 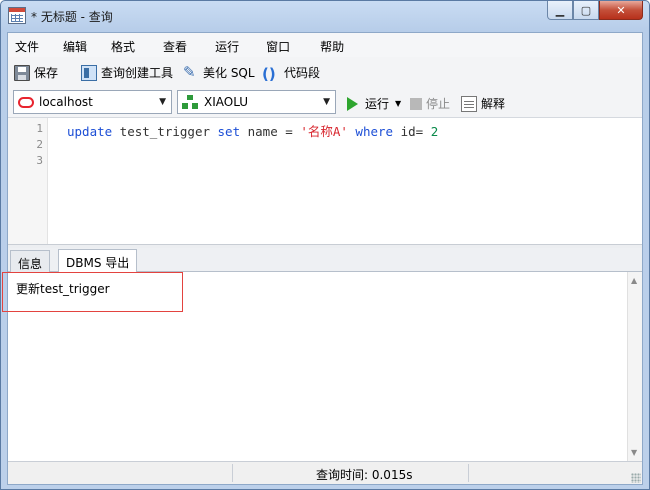 I want to click on minimize-button: ▁, so click(x=560, y=10).